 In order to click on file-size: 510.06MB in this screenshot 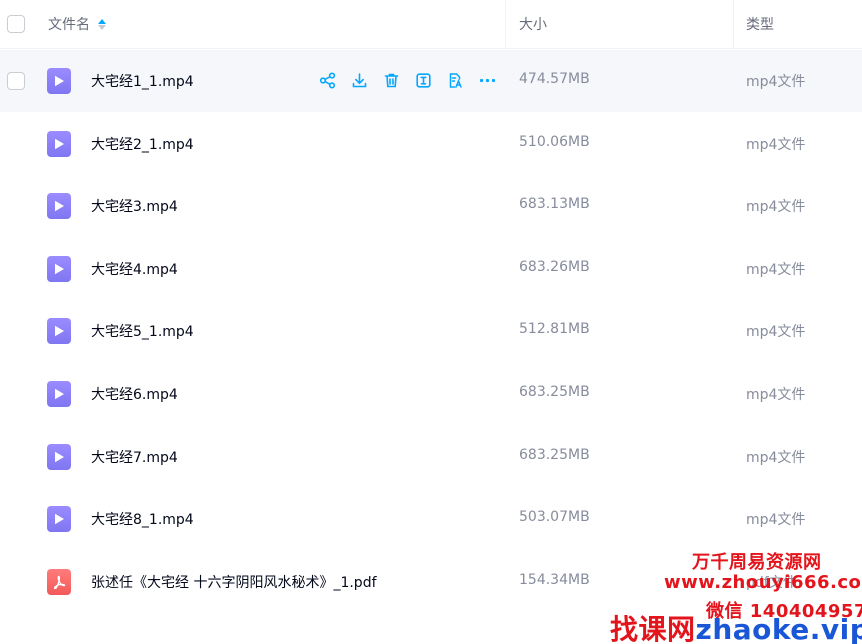, I will do `click(554, 141)`.